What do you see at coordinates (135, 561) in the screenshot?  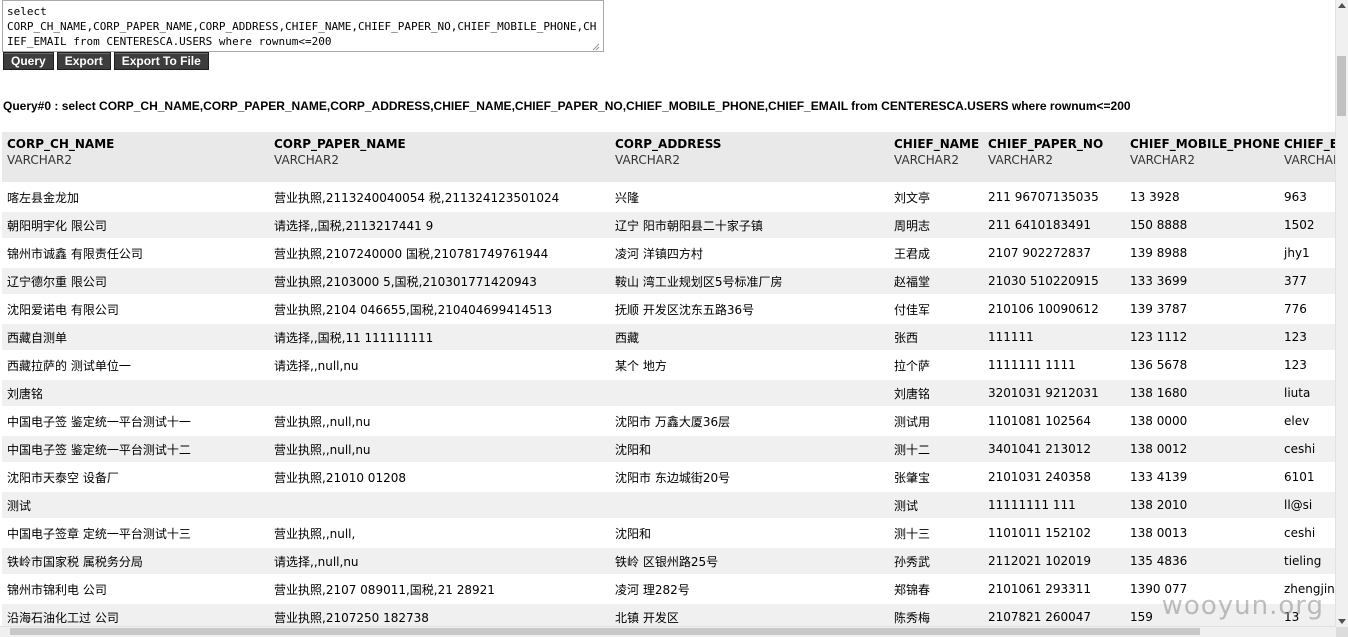 I see `table-cell: 铁岭市国家税 属税务分局` at bounding box center [135, 561].